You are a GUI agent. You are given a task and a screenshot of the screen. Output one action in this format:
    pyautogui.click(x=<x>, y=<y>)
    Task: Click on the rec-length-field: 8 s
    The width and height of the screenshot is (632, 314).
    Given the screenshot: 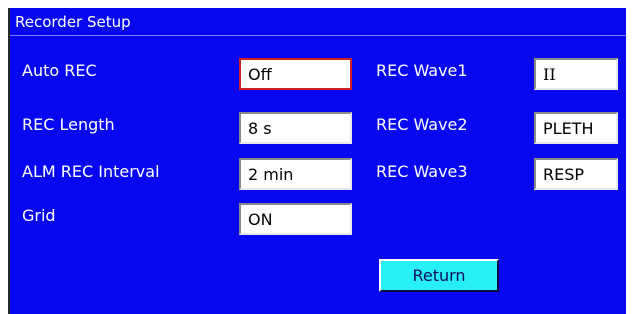 What is the action you would take?
    pyautogui.click(x=295, y=128)
    